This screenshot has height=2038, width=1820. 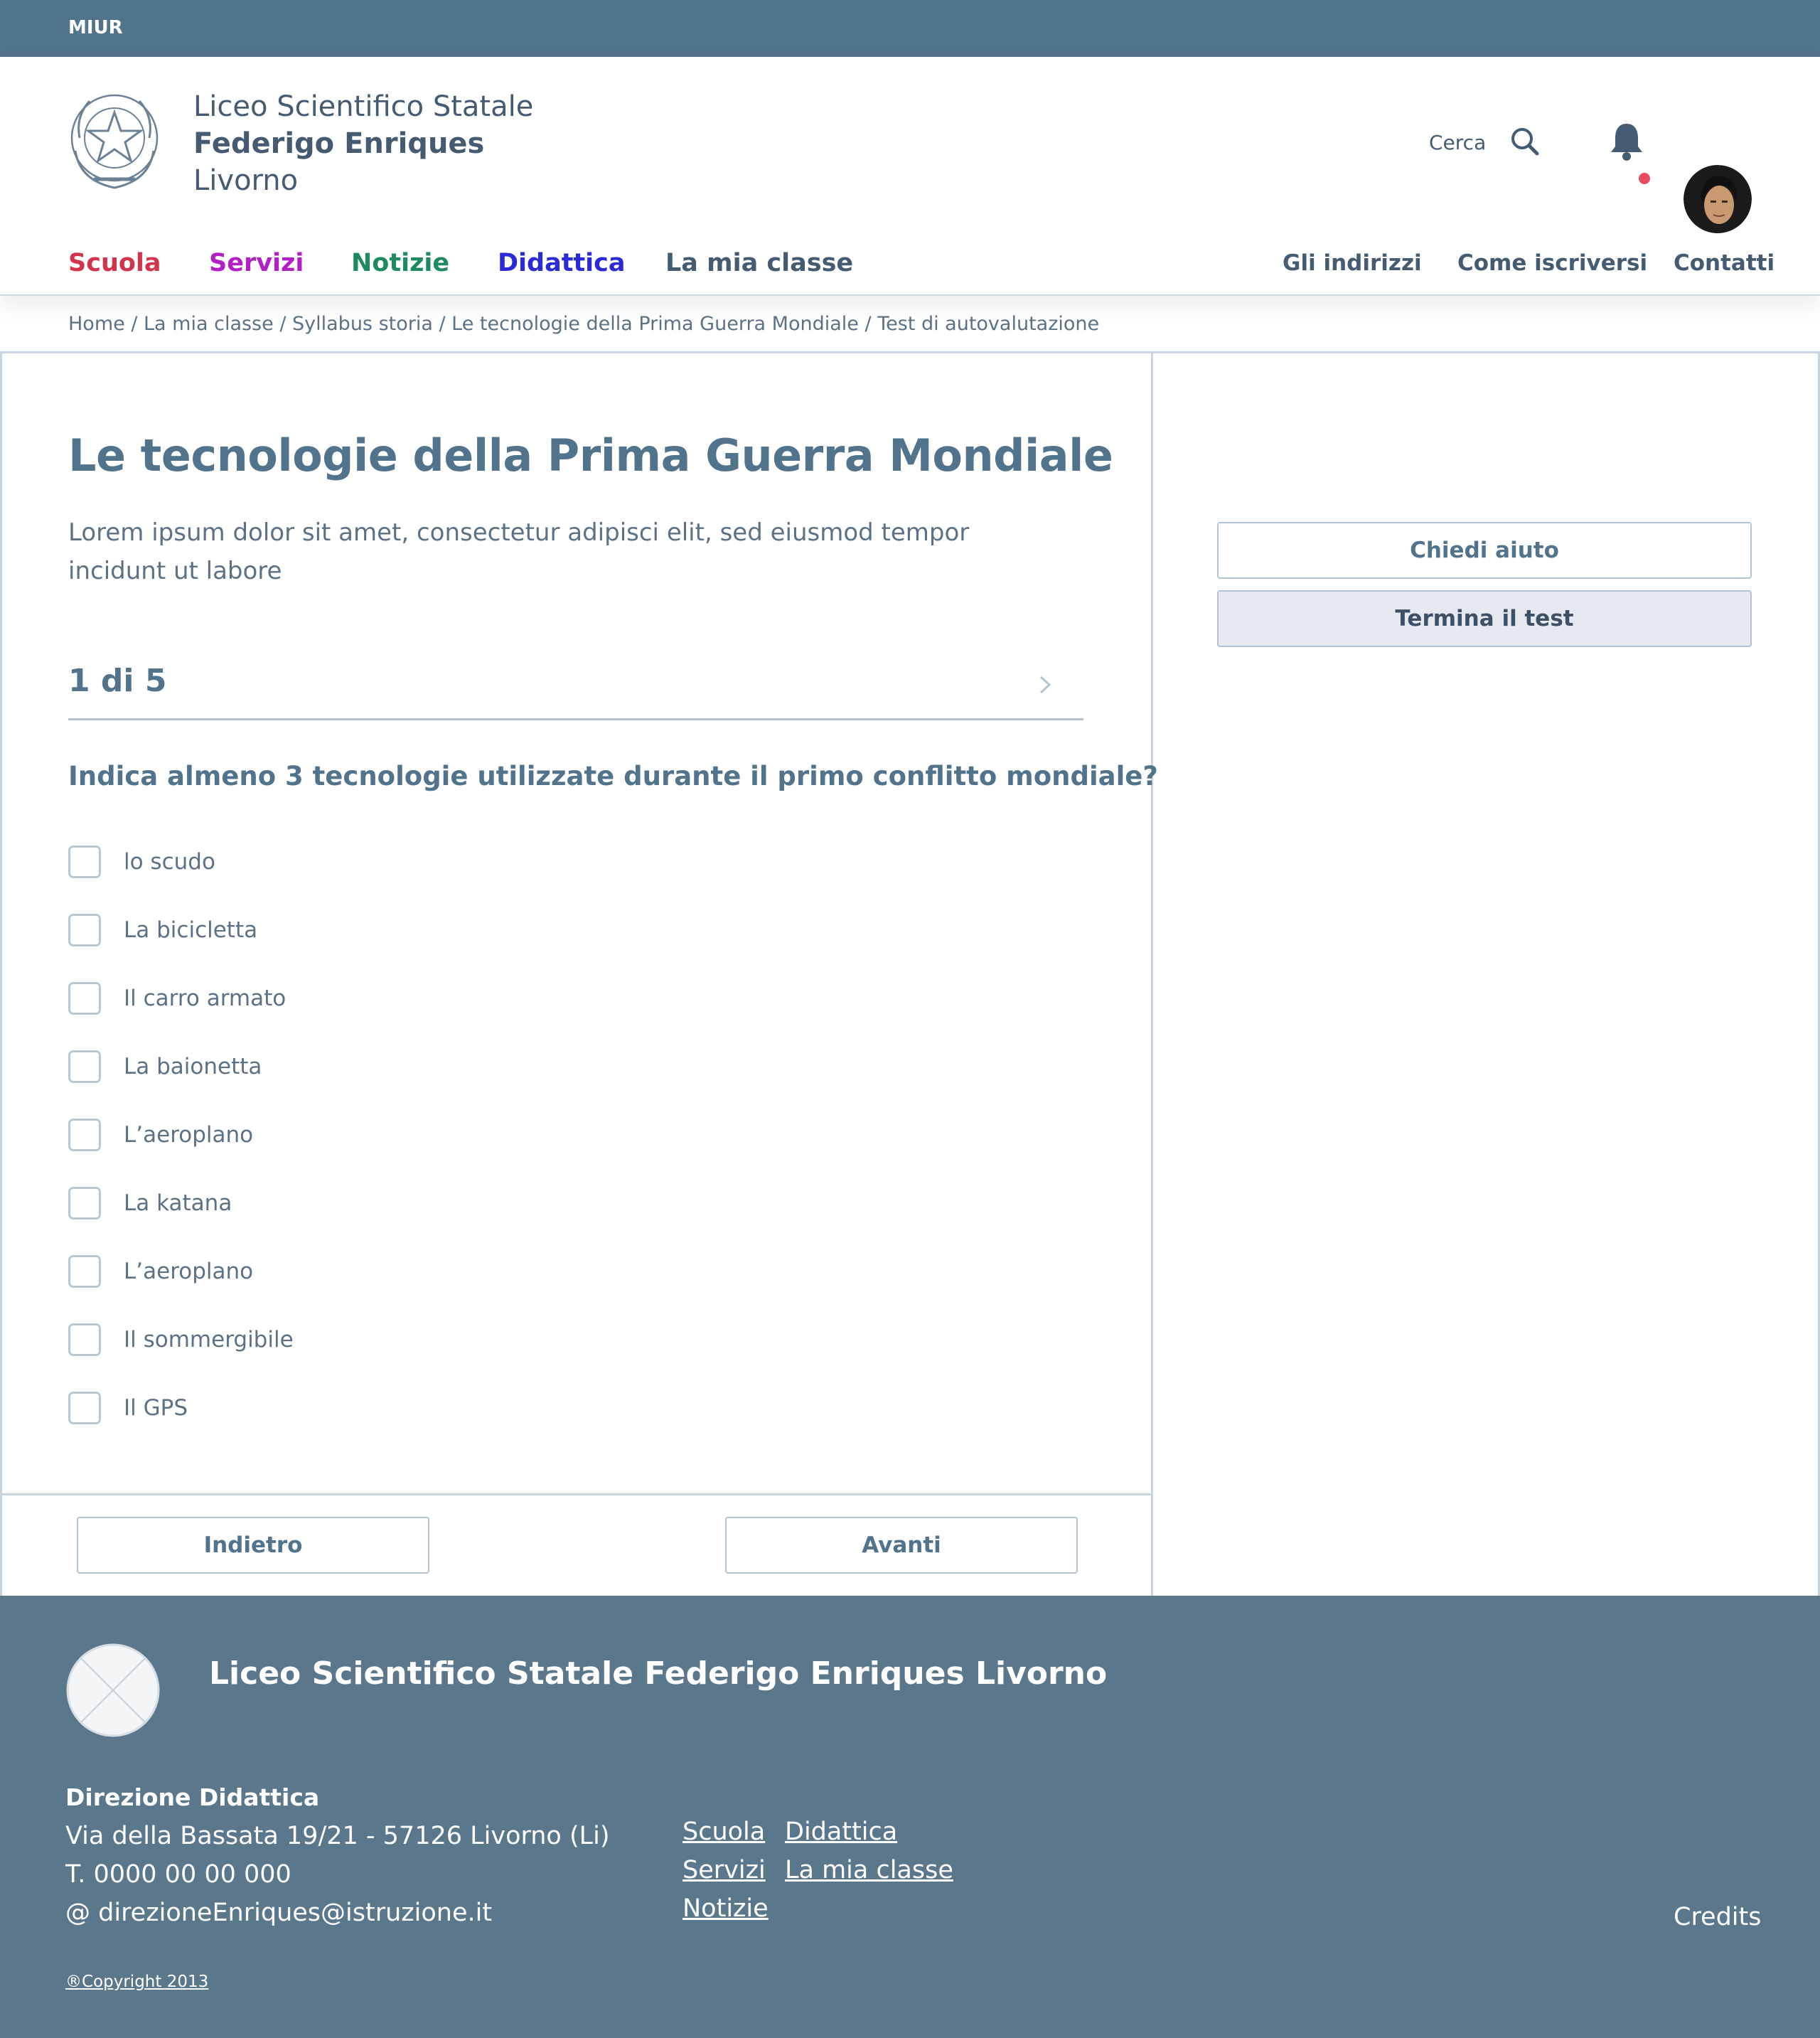 What do you see at coordinates (278, 1913) in the screenshot?
I see `footer-email: @ direzioneEnriques@istruzione.it` at bounding box center [278, 1913].